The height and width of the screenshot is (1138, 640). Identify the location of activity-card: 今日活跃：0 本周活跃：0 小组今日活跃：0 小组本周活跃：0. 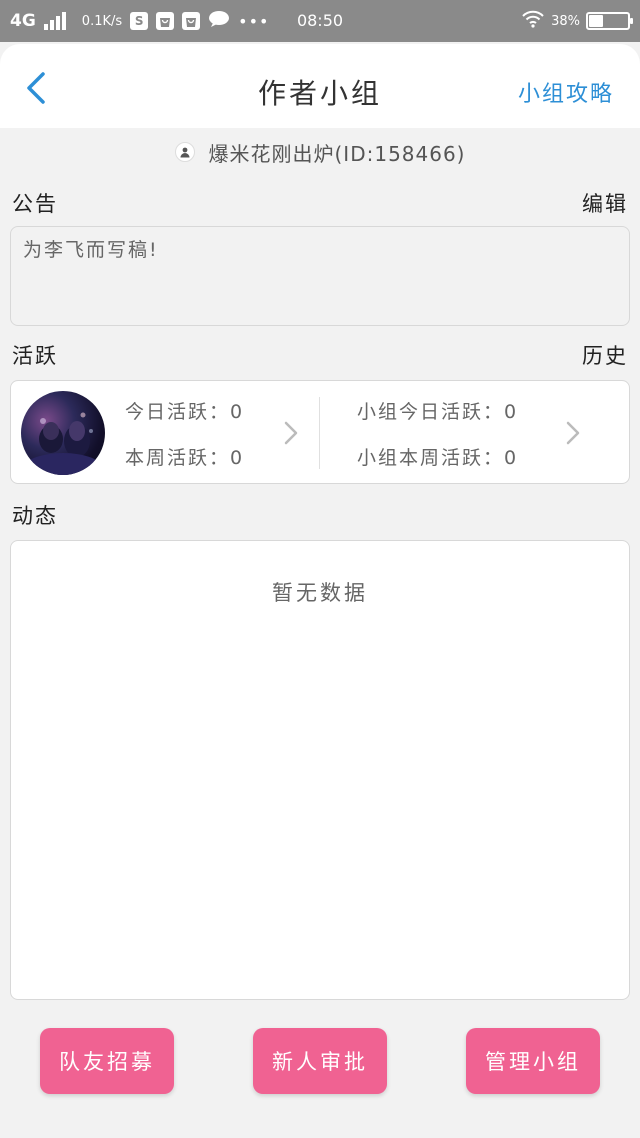
(320, 432).